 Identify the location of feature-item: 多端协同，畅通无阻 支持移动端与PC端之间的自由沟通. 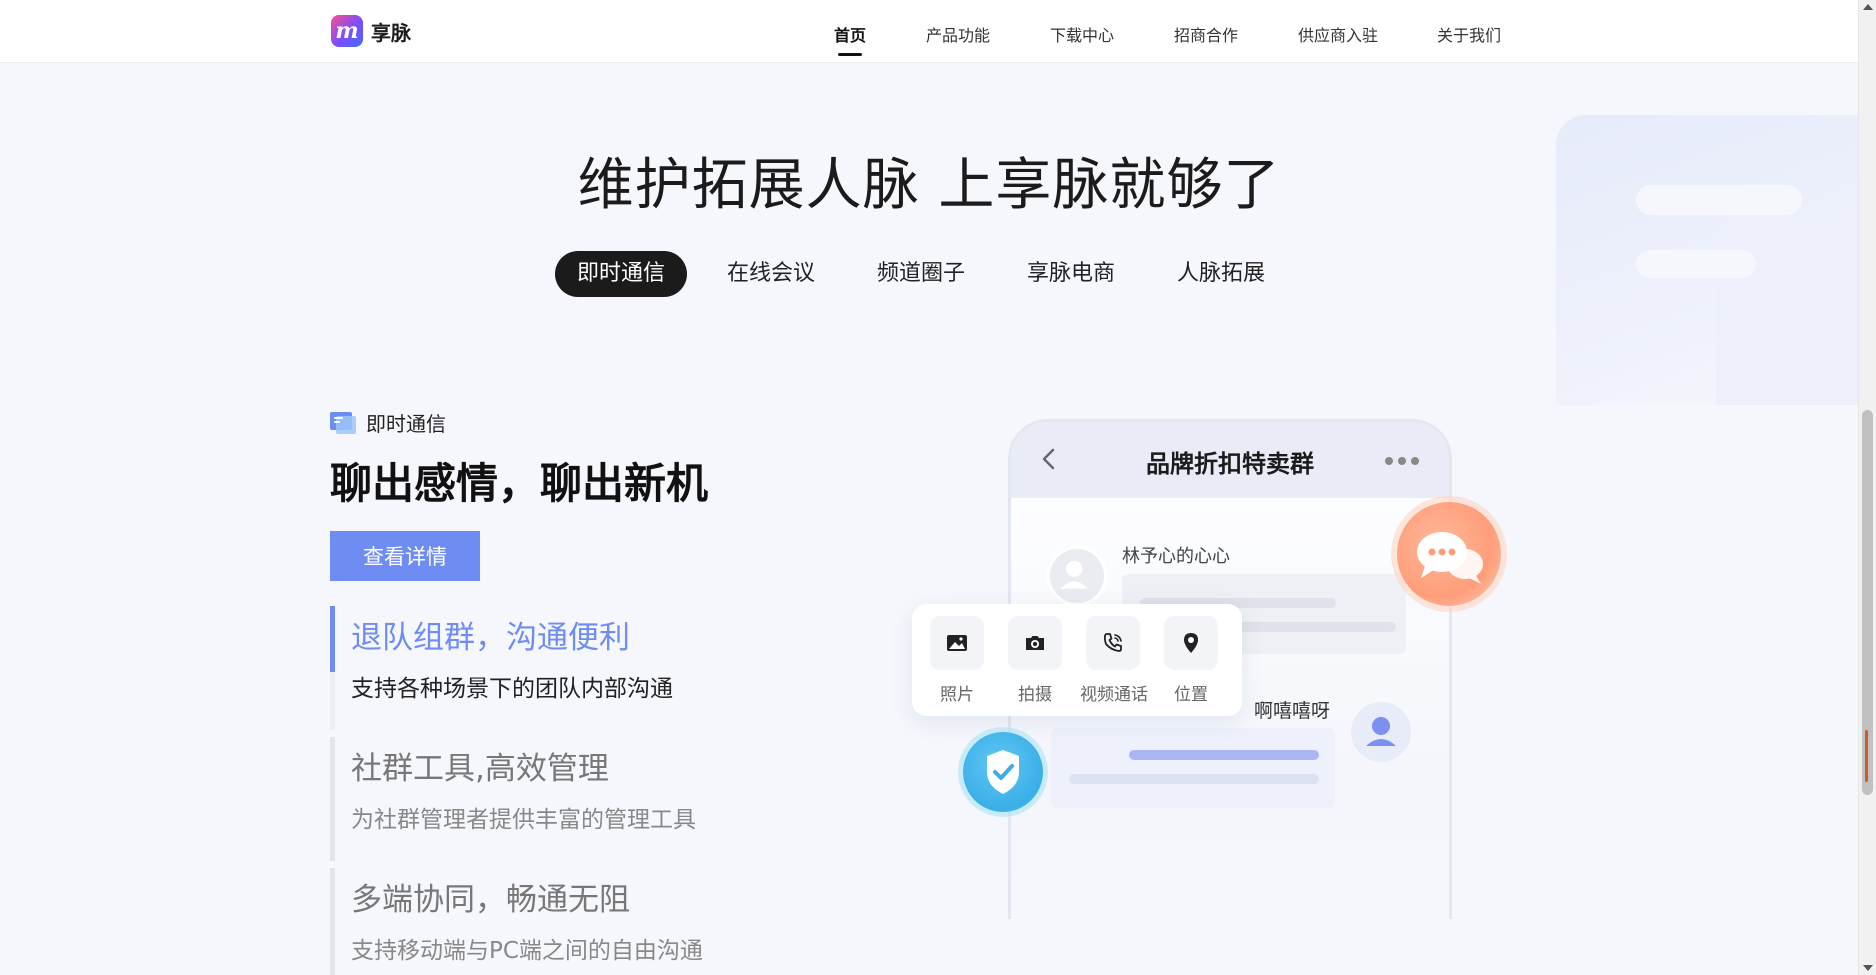
(590, 921).